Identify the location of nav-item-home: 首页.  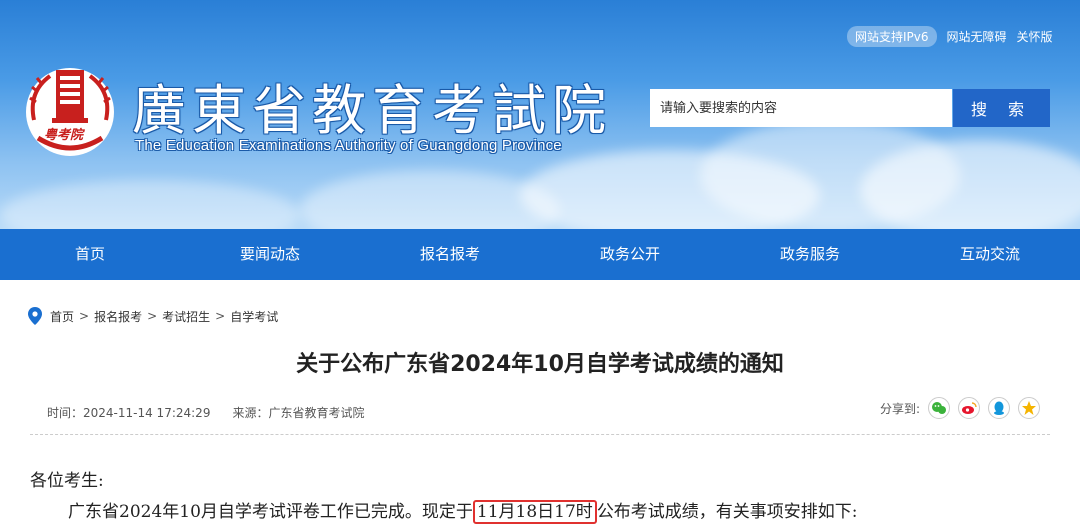
(90, 254).